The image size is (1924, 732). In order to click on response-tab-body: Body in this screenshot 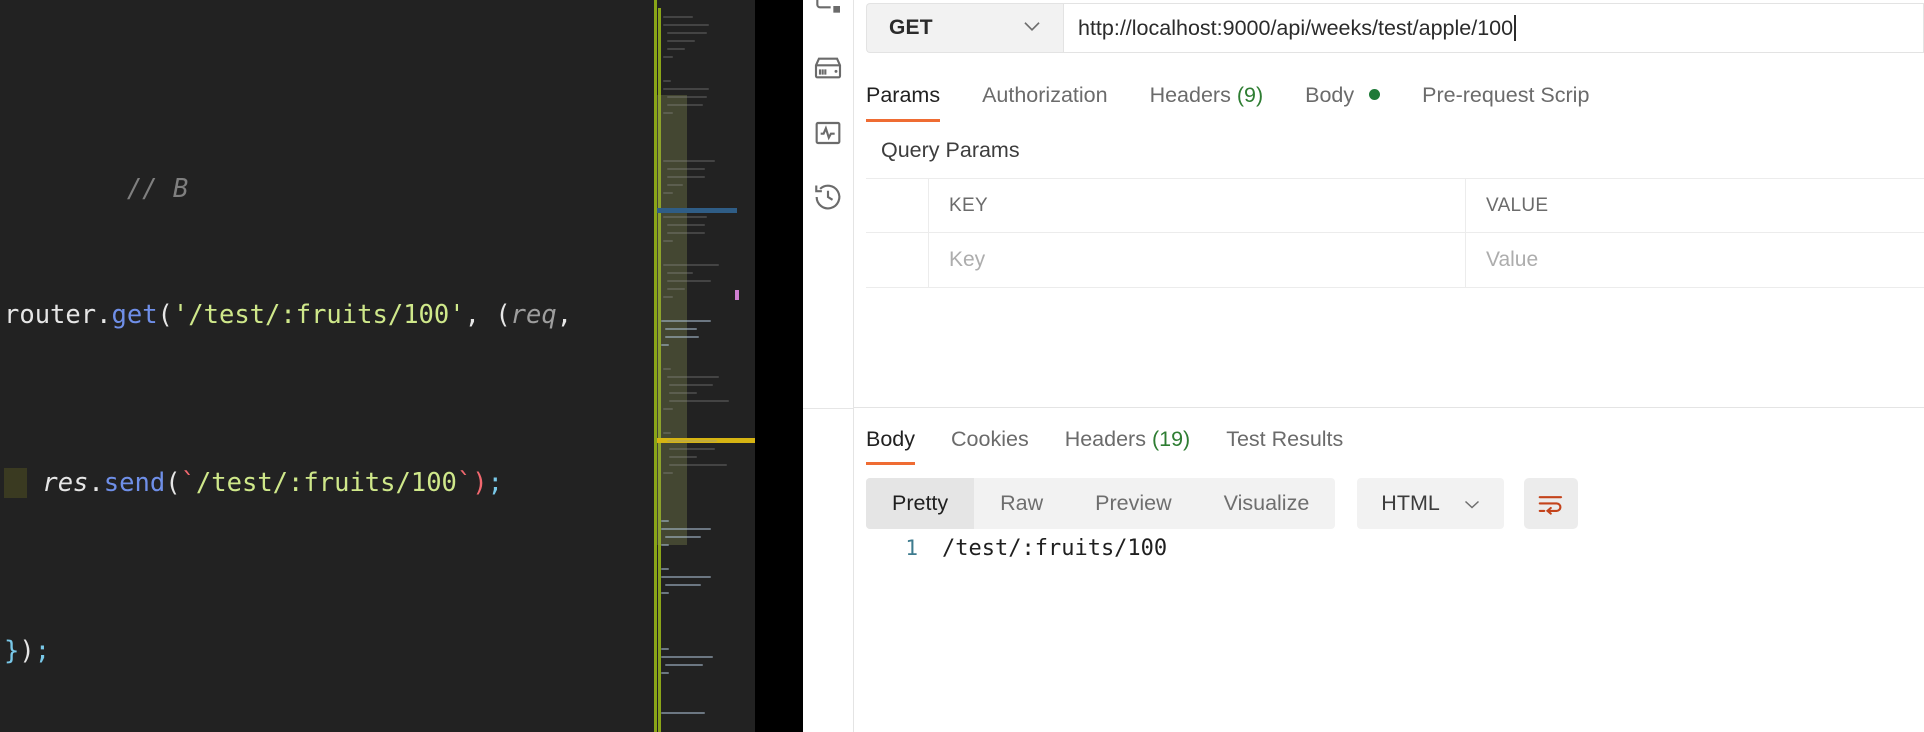, I will do `click(891, 442)`.